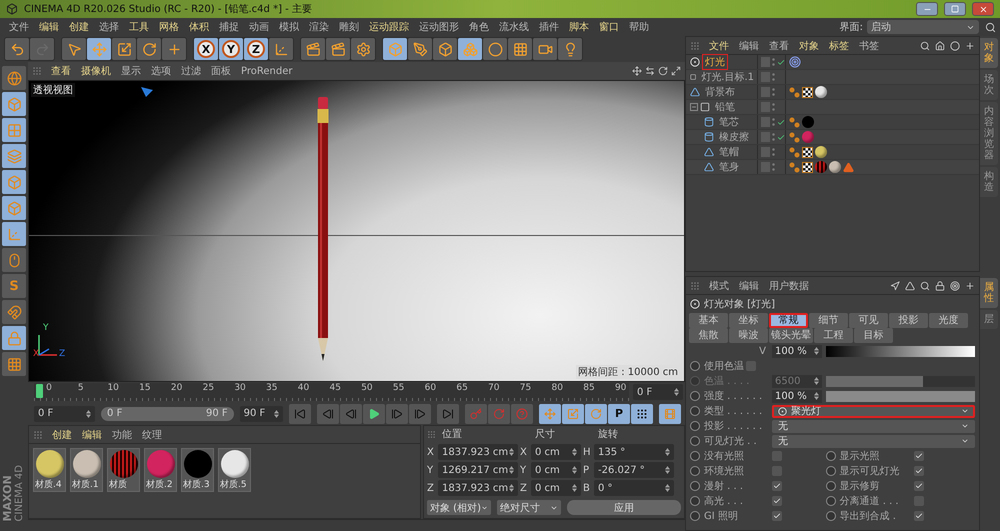 The image size is (1000, 531). What do you see at coordinates (191, 71) in the screenshot?
I see `menu-item: 过滤` at bounding box center [191, 71].